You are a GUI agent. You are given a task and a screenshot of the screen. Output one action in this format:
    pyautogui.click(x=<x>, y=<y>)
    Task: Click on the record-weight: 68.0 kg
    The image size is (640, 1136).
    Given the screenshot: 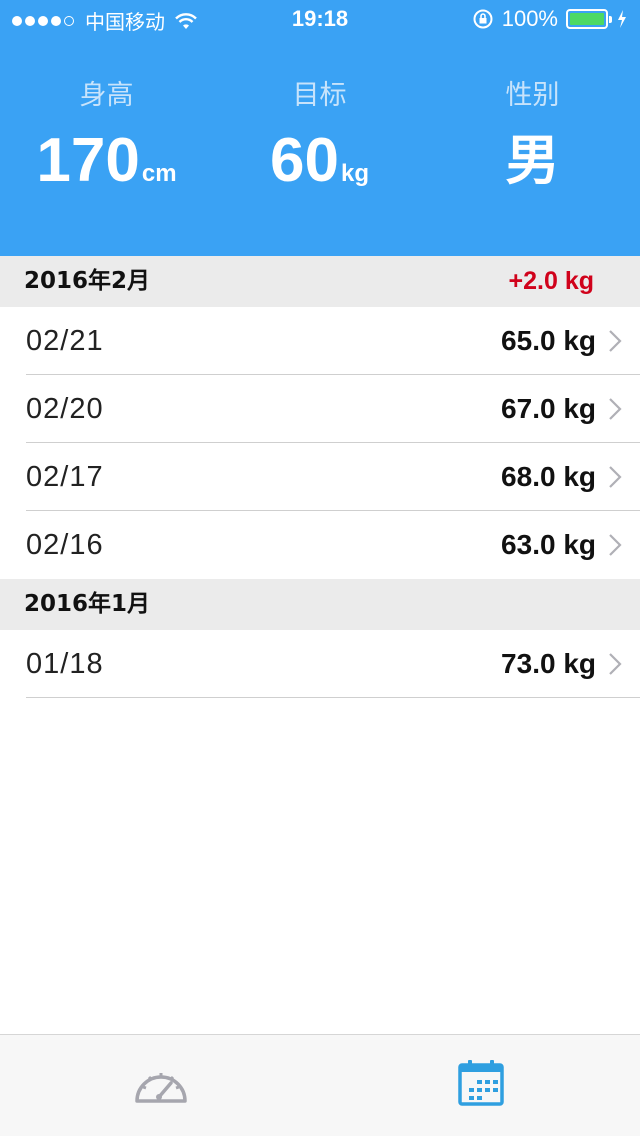 What is the action you would take?
    pyautogui.click(x=548, y=476)
    